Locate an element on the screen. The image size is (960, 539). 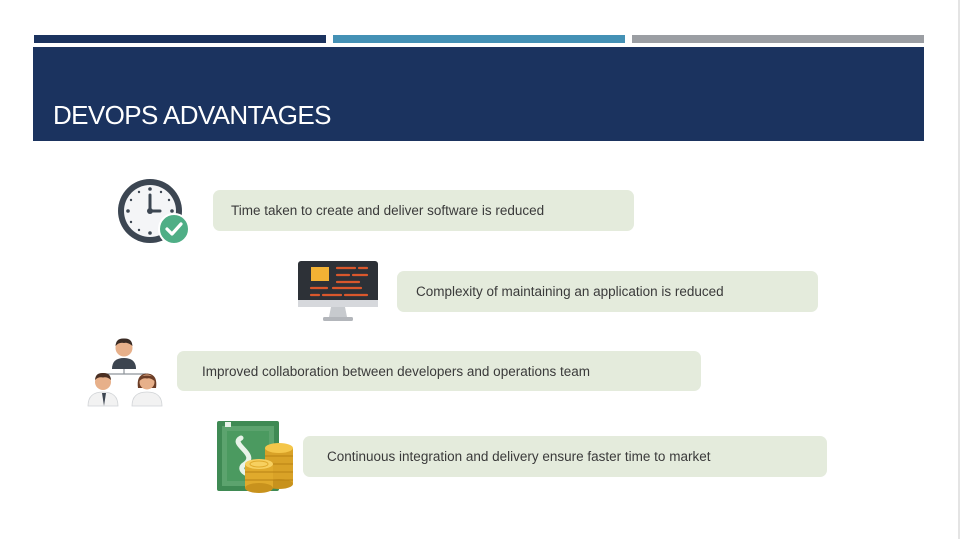
slide-title: DEVOPS ADVANTAGES is located at coordinates (192, 115).